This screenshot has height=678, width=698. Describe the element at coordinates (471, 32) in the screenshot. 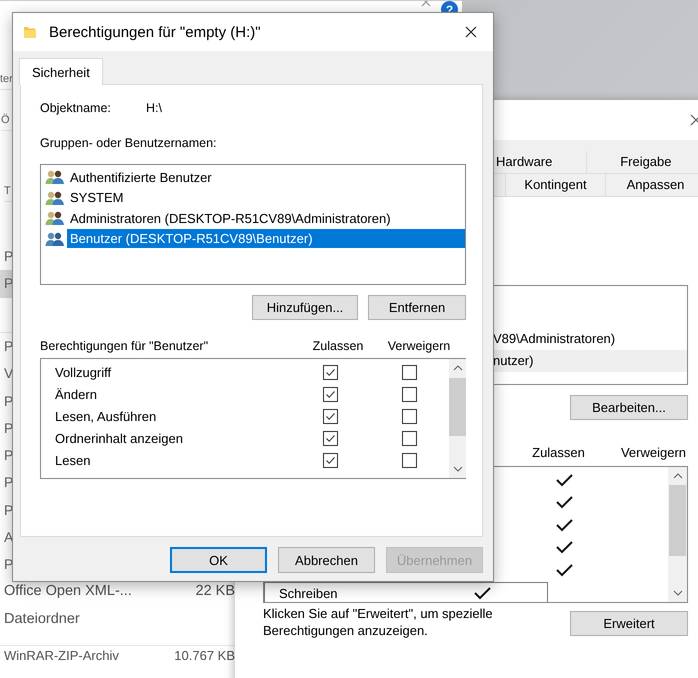

I see `close-icon` at that location.